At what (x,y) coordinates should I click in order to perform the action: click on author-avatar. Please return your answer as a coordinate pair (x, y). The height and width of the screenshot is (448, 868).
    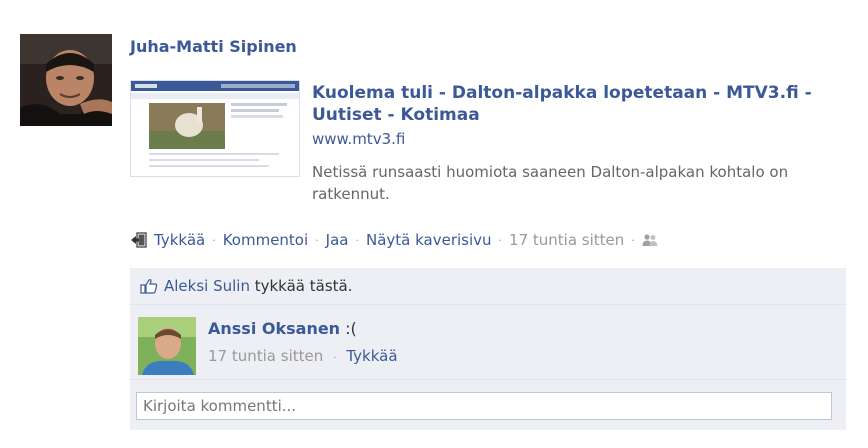
    Looking at the image, I should click on (66, 80).